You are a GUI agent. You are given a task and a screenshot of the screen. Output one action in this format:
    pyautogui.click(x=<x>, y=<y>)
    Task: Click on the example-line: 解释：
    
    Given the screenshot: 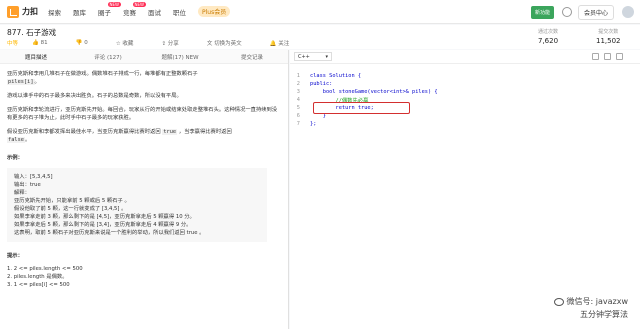 What is the action you would take?
    pyautogui.click(x=22, y=193)
    